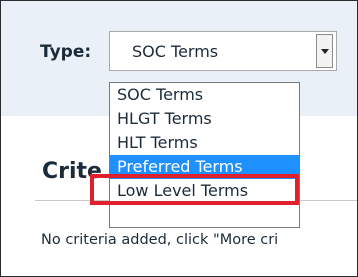 The height and width of the screenshot is (277, 358). What do you see at coordinates (66, 52) in the screenshot?
I see `type-label: Type:` at bounding box center [66, 52].